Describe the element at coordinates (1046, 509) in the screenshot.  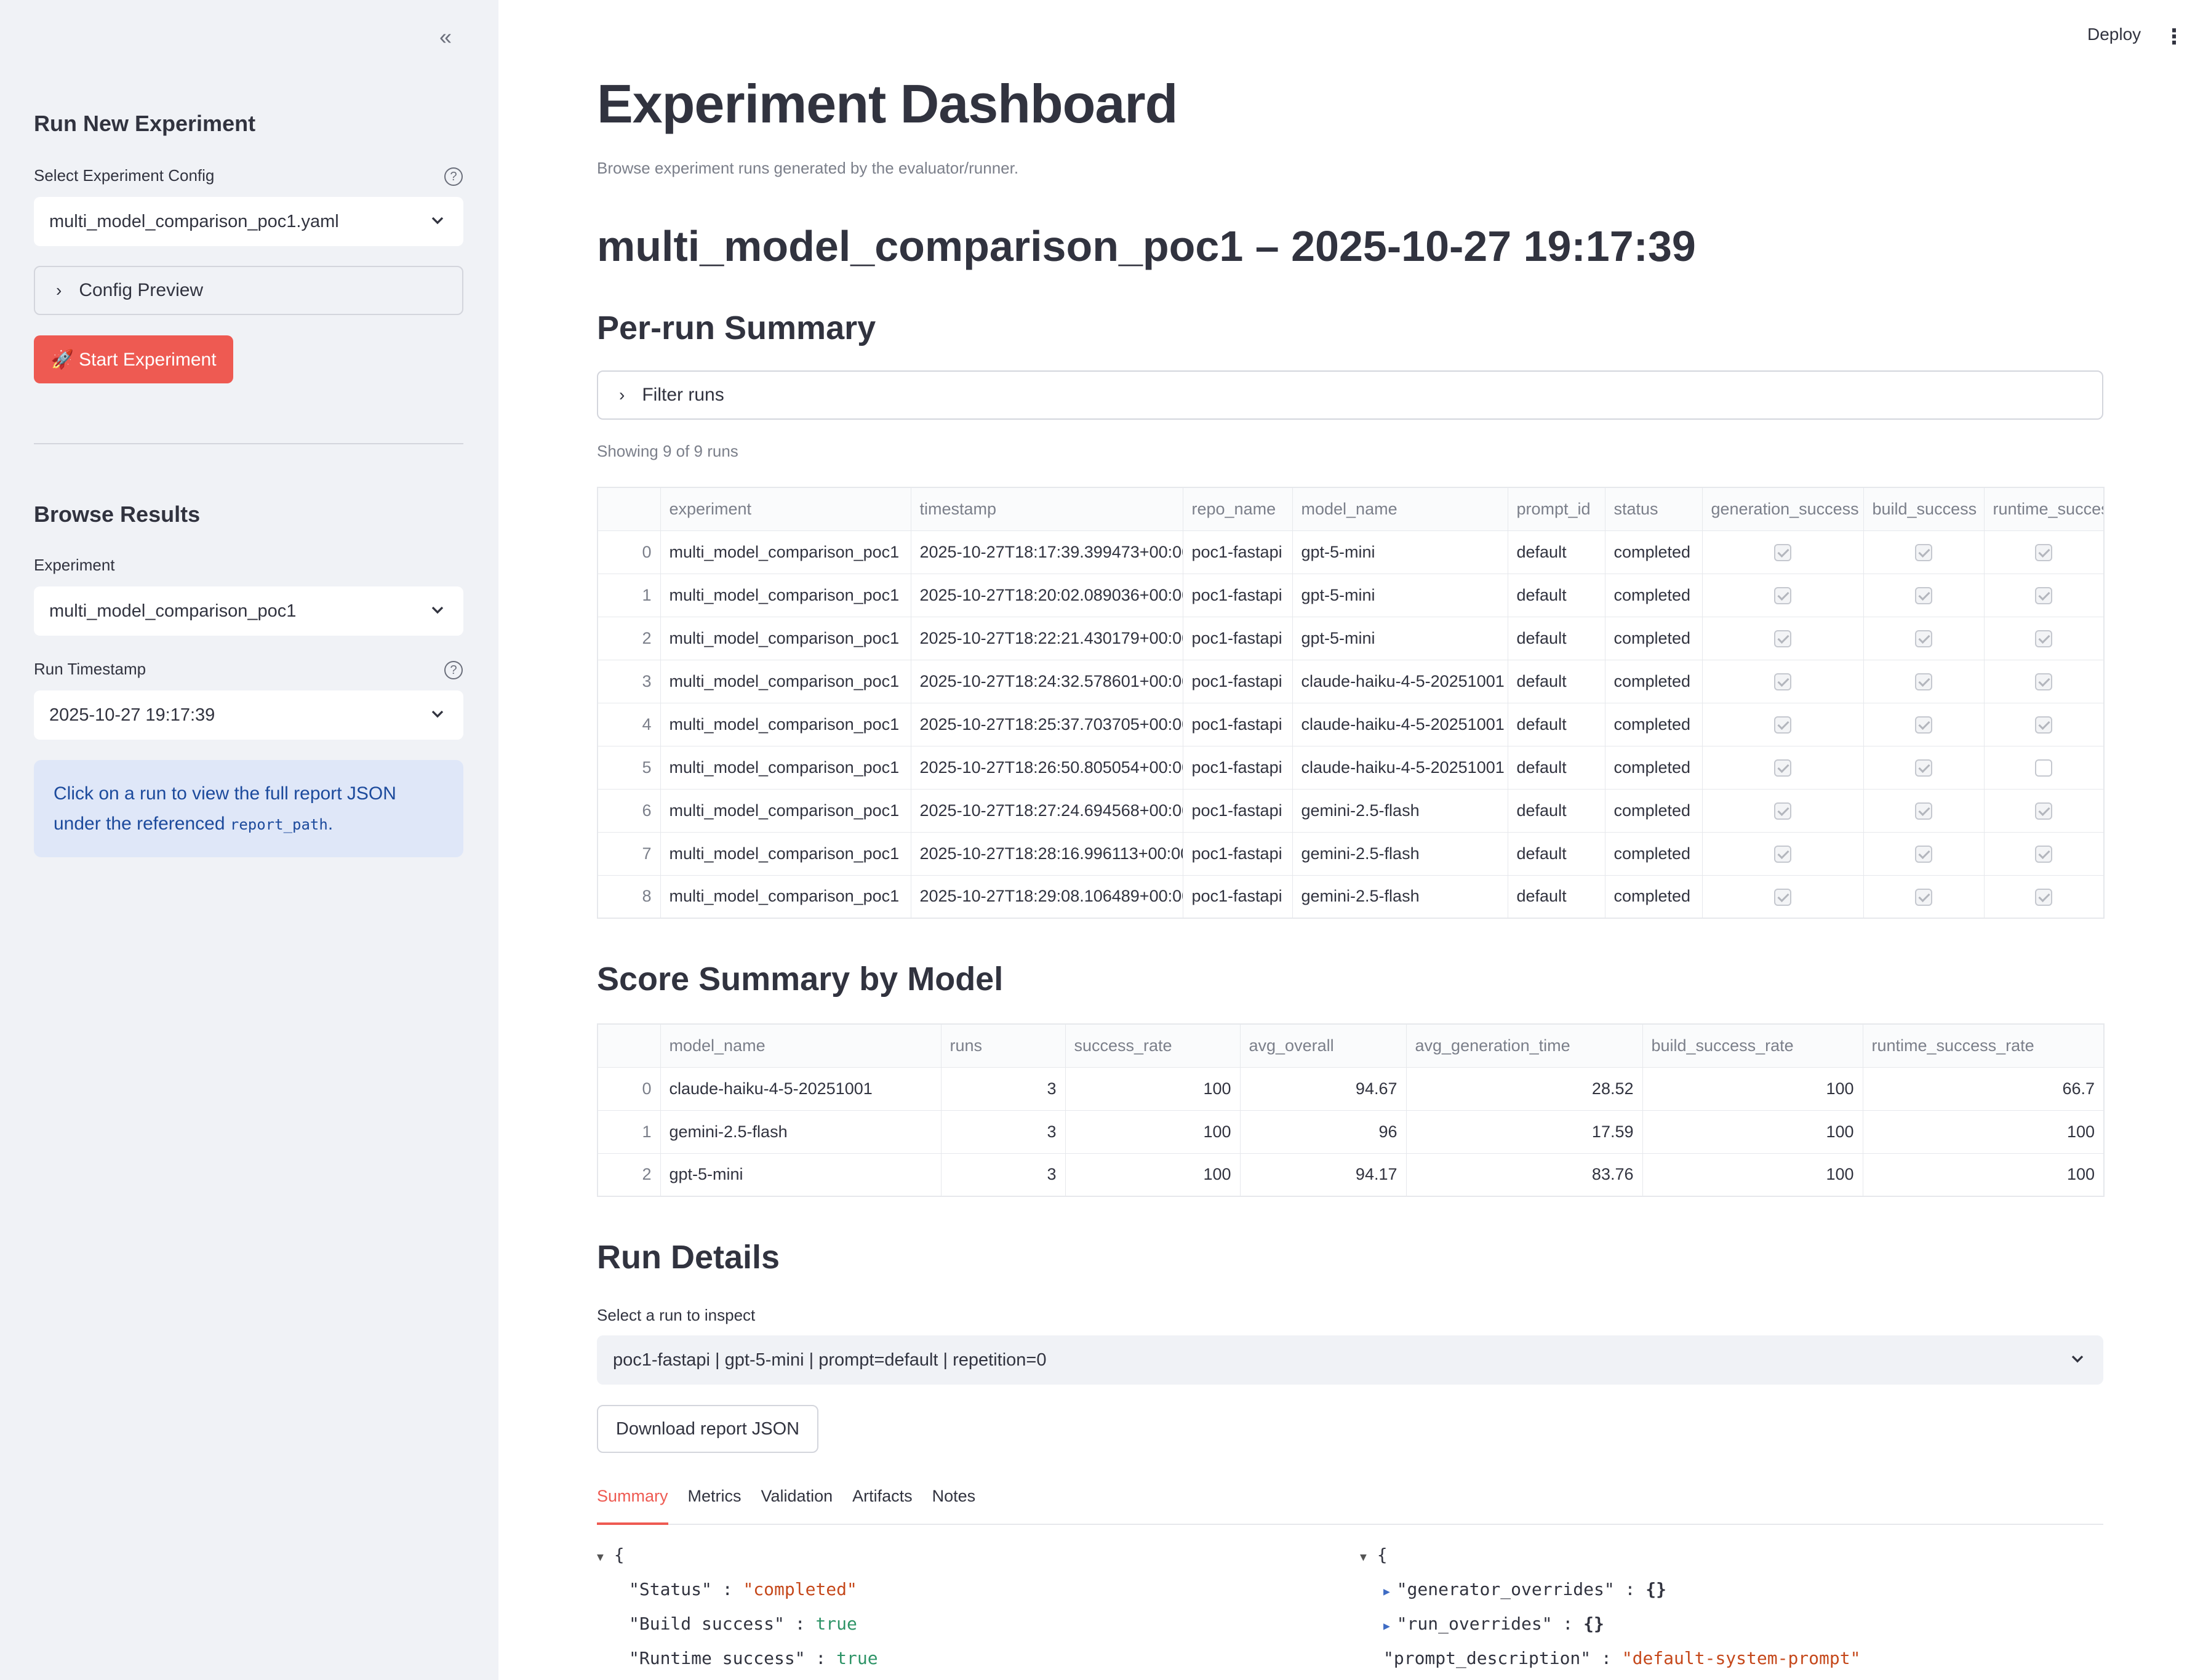
I see `column-header-timestamp: timestamp` at that location.